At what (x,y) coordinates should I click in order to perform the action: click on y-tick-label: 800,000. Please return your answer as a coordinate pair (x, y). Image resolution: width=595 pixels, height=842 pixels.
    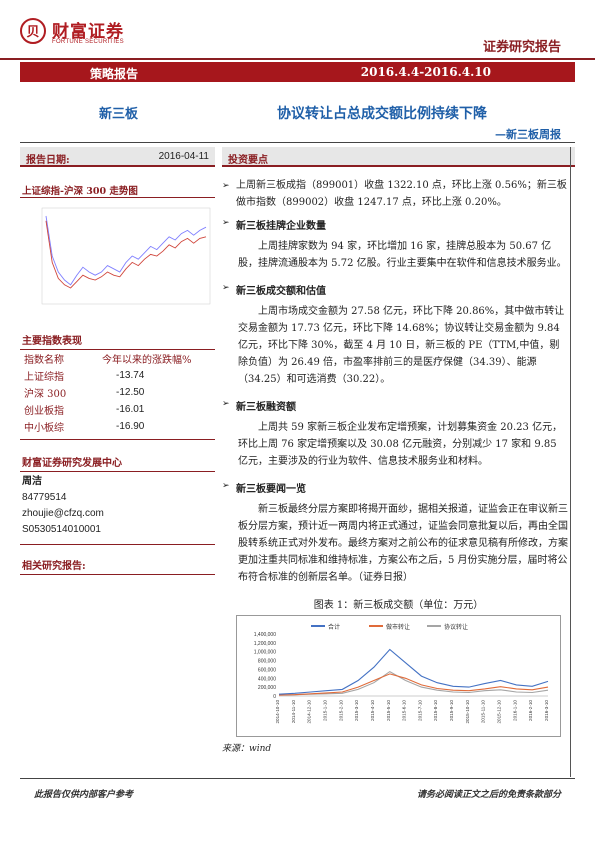
    Looking at the image, I should click on (267, 662).